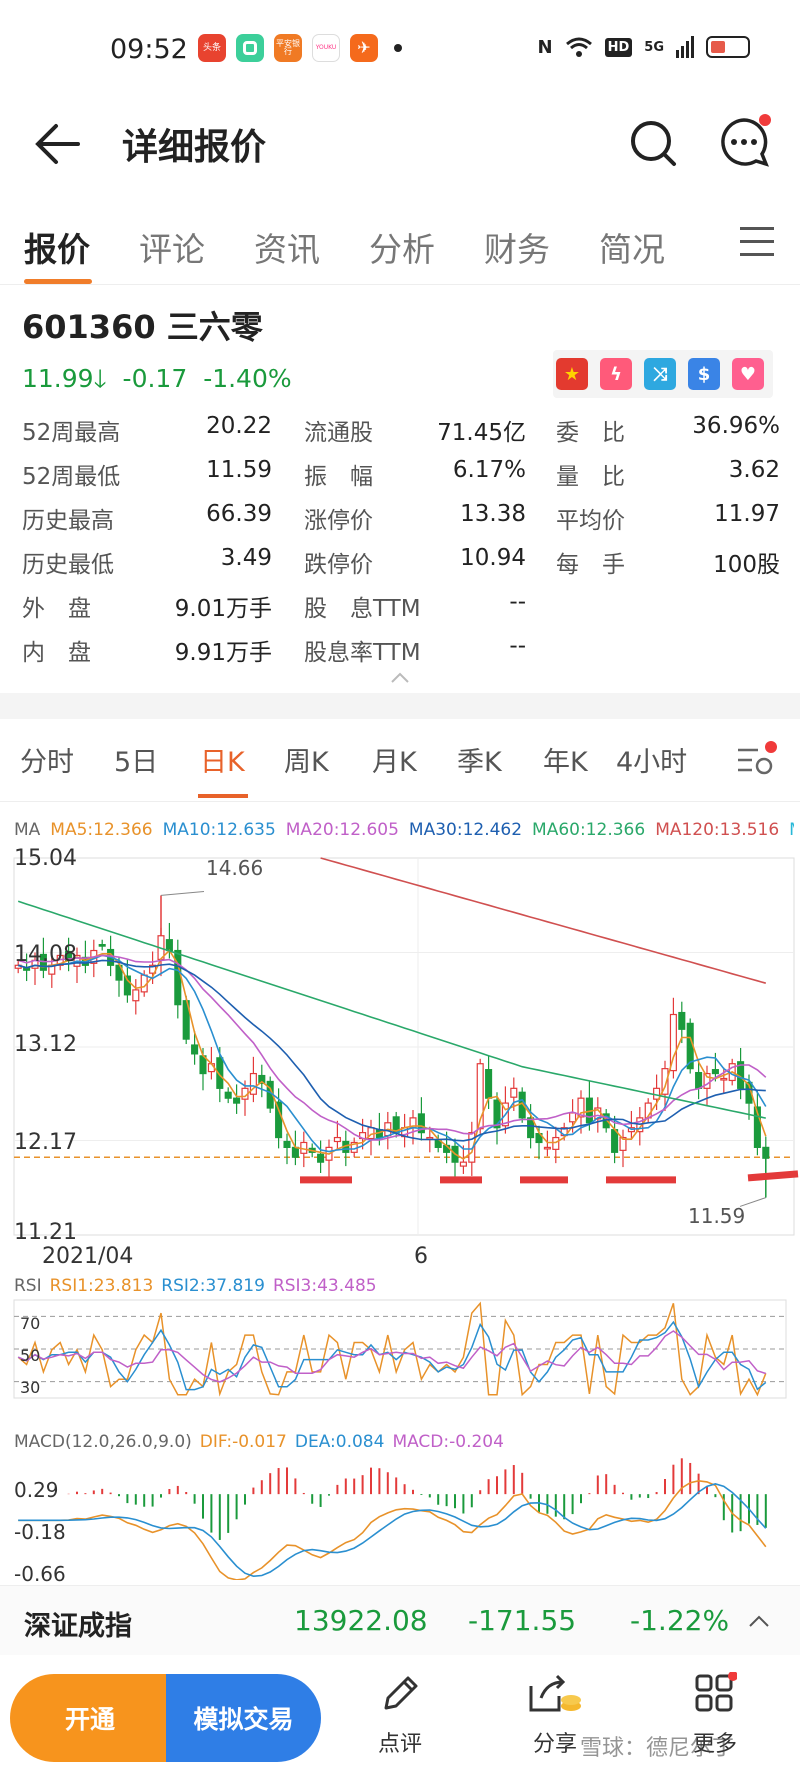 The image size is (800, 1778). Describe the element at coordinates (364, 48) in the screenshot. I see `orange-app-icon: ✈` at that location.